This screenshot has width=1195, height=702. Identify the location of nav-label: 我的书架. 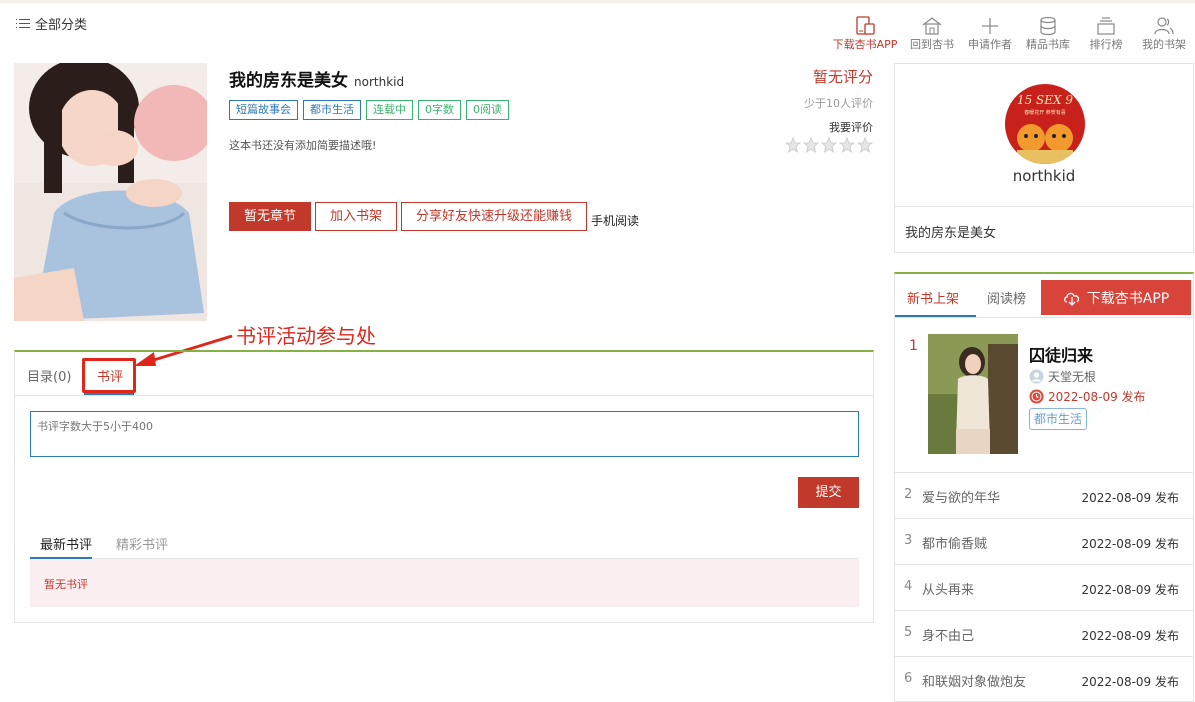
(1164, 44).